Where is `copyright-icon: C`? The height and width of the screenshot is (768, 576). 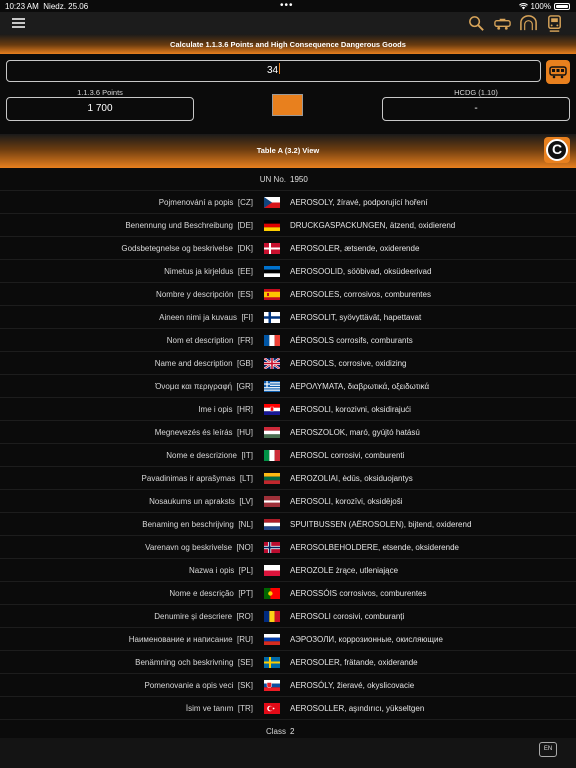 copyright-icon: C is located at coordinates (557, 150).